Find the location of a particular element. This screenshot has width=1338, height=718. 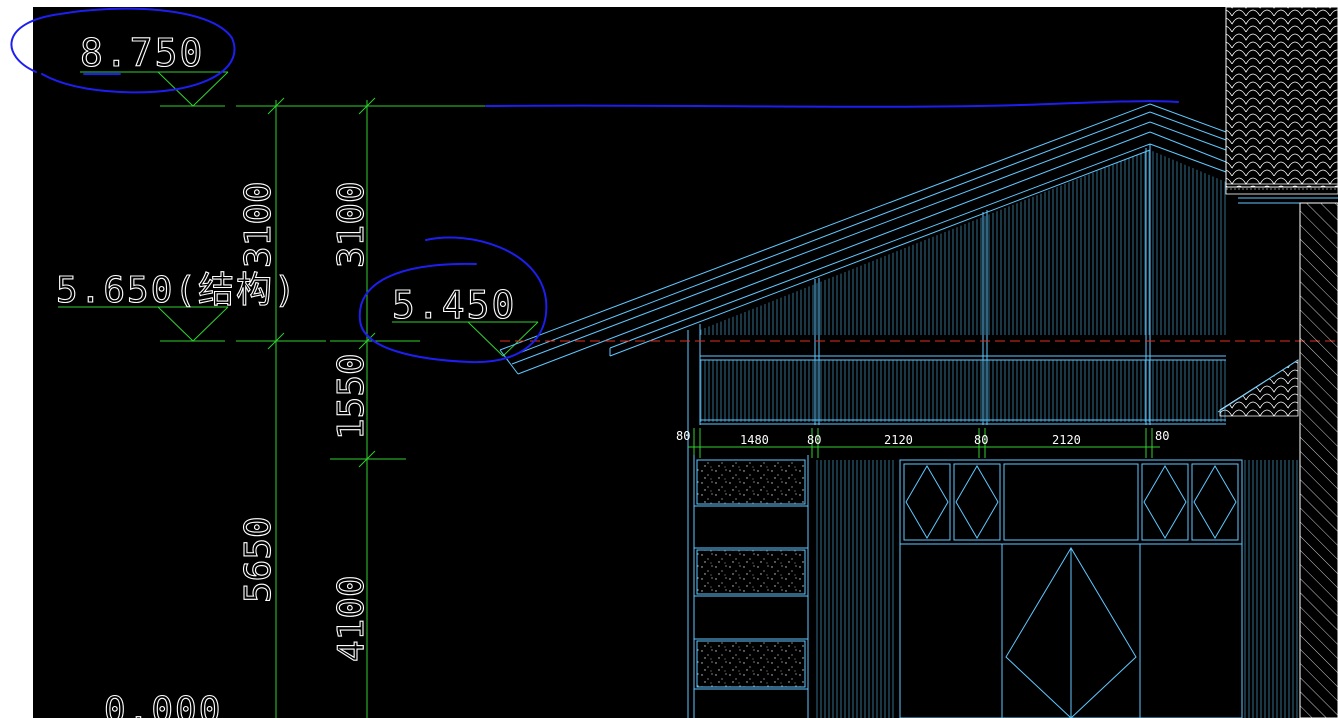

annotation-line-ridge is located at coordinates (832, 104).